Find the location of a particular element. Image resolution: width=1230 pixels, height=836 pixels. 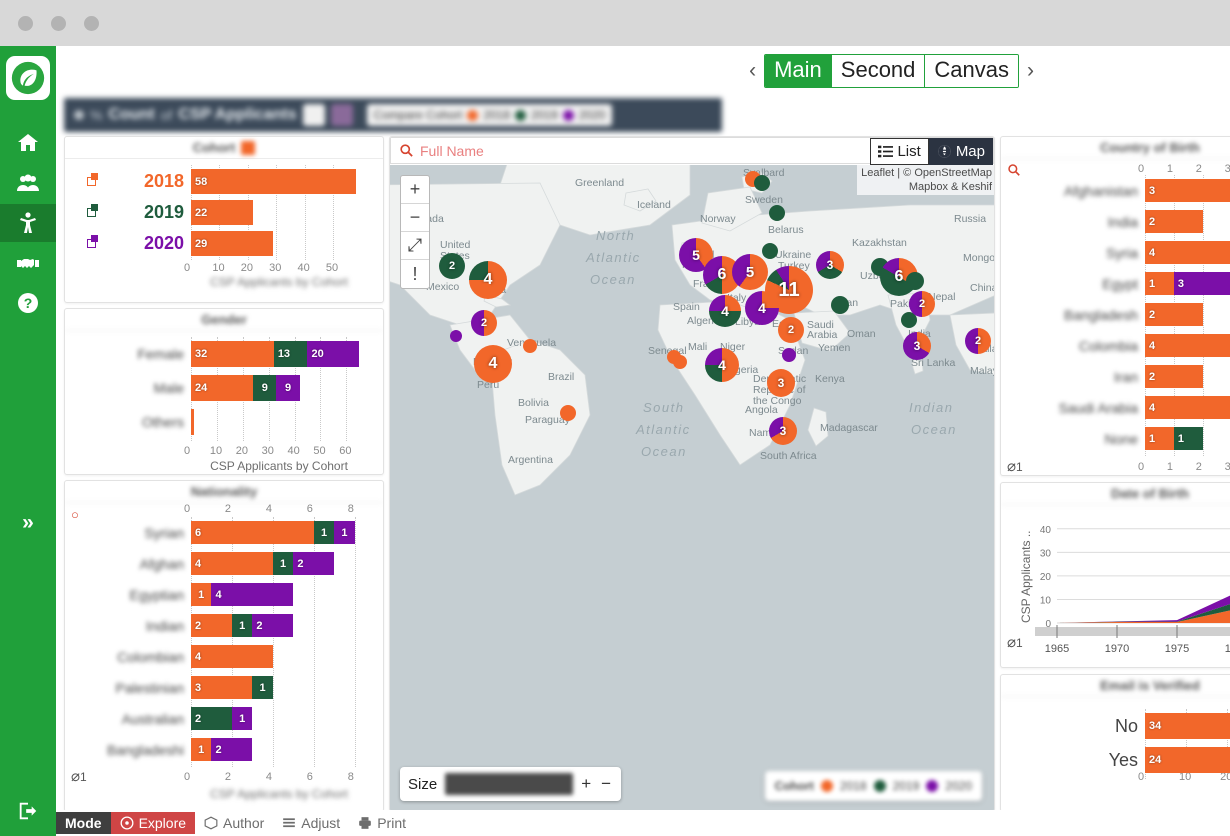

compare-cohort-control: Compare Cohort 2018 2019 2020 is located at coordinates (489, 115).